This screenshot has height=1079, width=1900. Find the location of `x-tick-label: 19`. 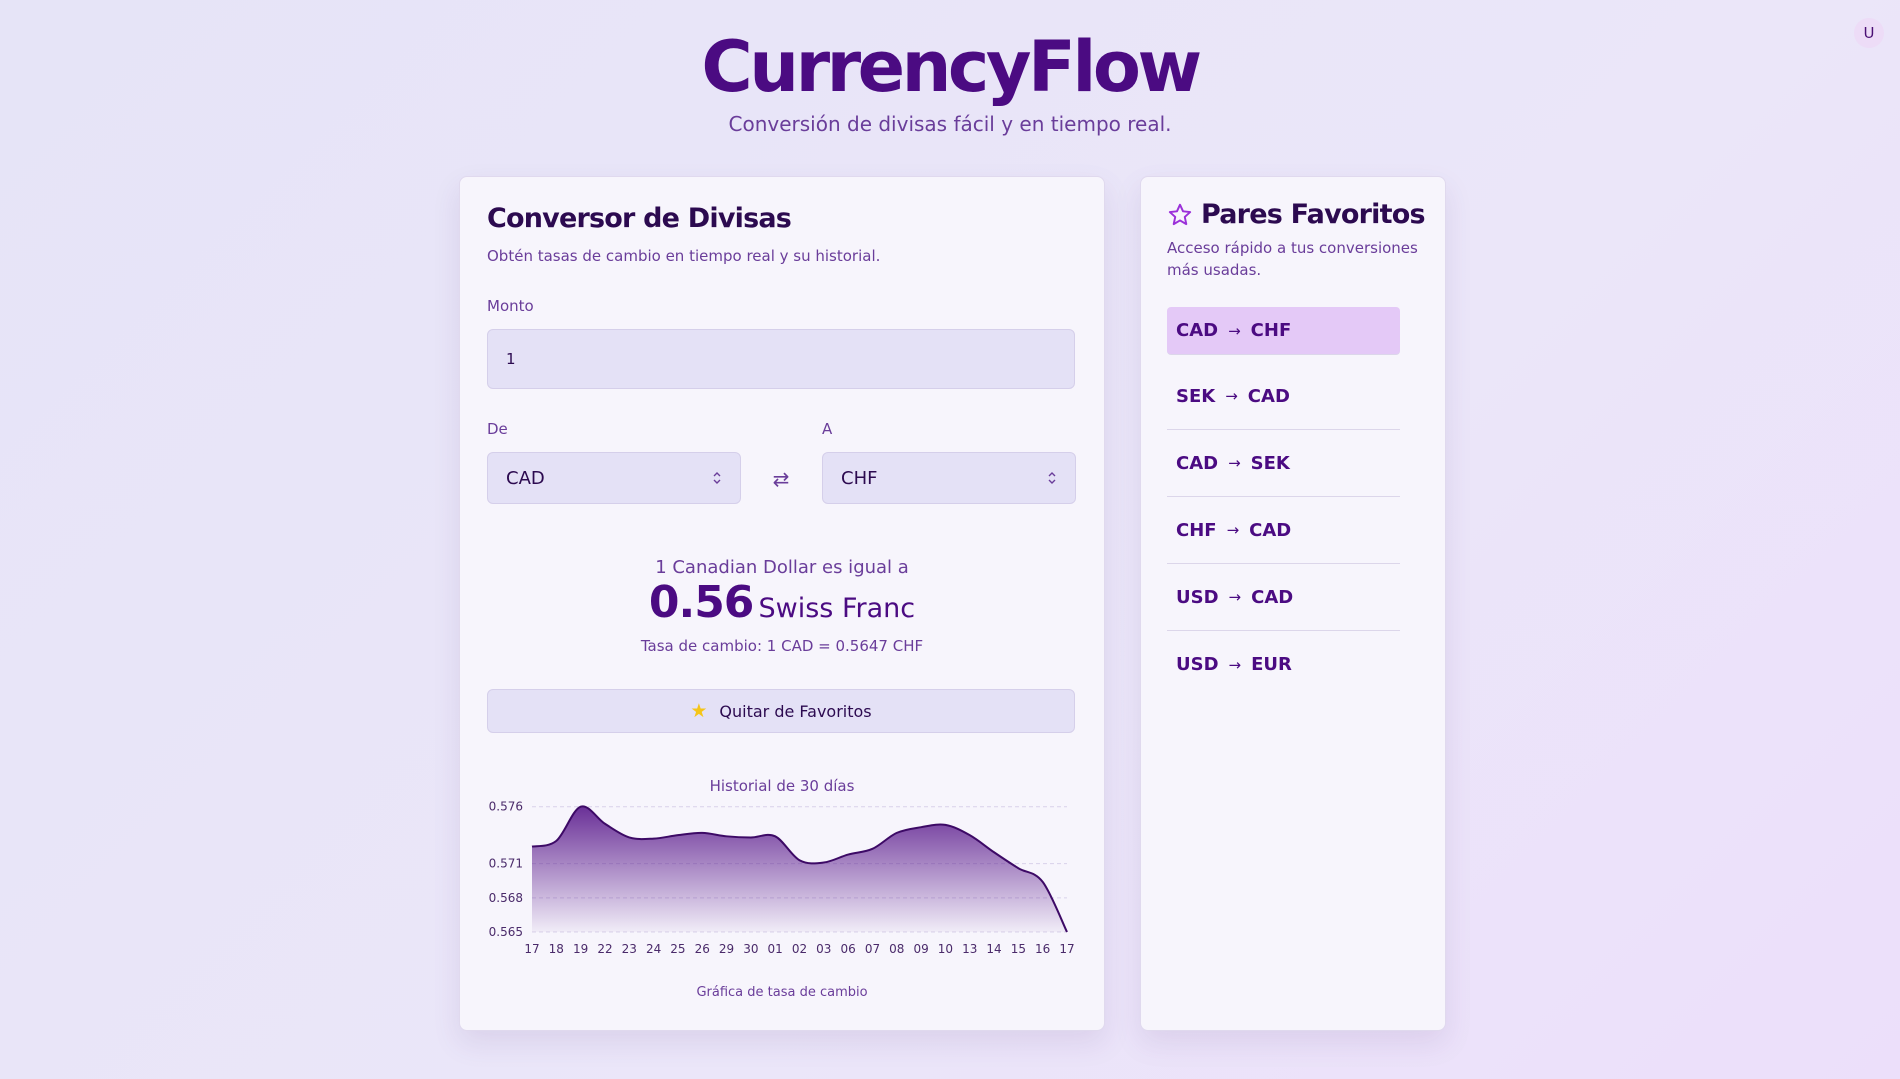

x-tick-label: 19 is located at coordinates (580, 949).